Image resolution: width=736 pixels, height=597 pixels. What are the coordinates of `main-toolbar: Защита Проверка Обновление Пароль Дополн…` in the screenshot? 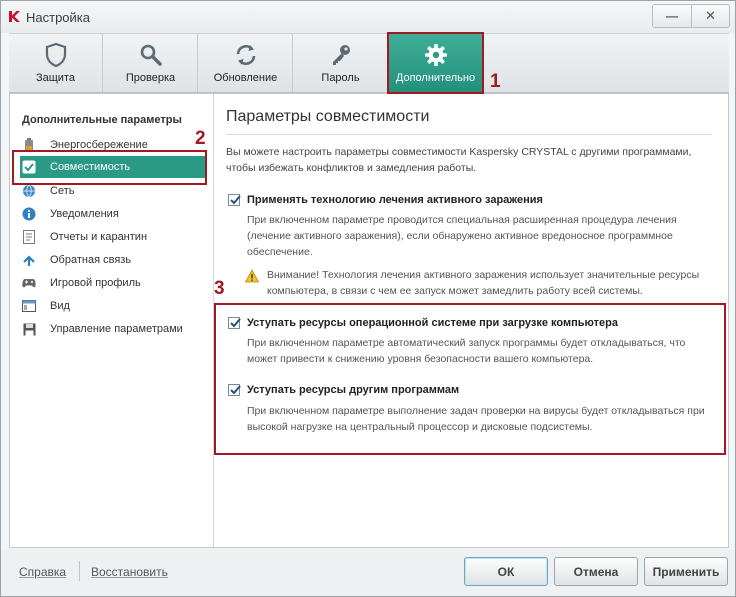 It's located at (369, 63).